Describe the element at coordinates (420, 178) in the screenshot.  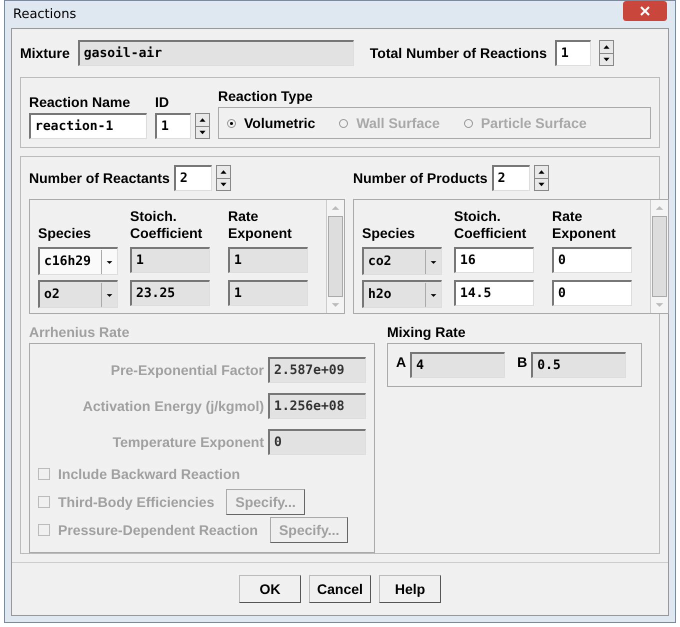
I see `count-label: Number of Products` at that location.